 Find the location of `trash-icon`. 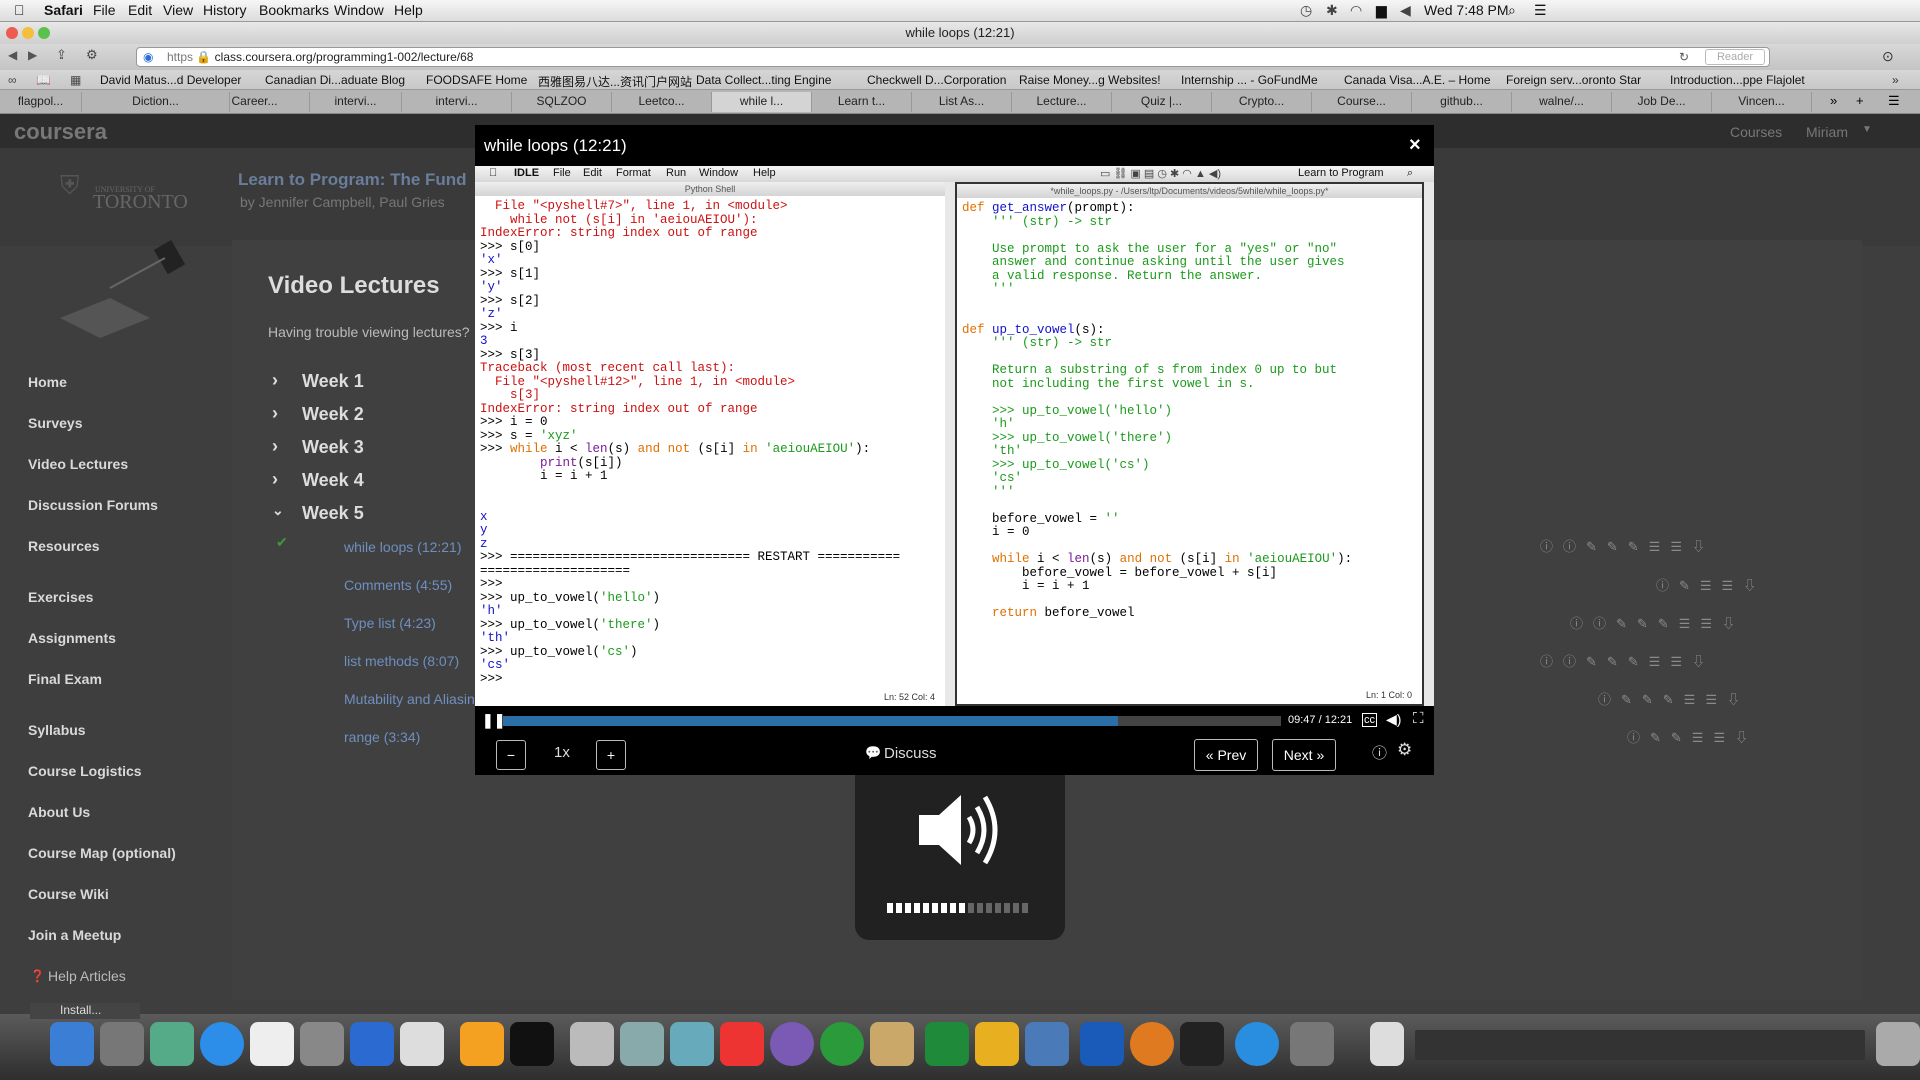

trash-icon is located at coordinates (1898, 1044).